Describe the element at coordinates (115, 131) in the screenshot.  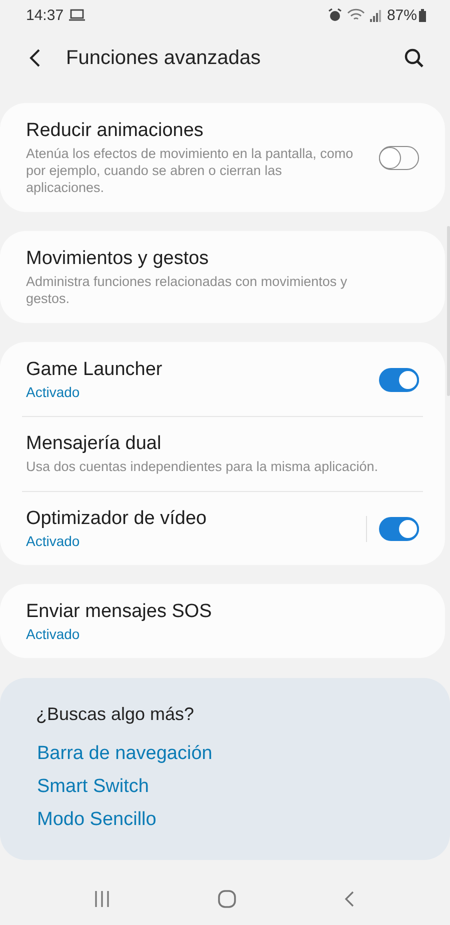
I see `setting-title: Reducir animaciones` at that location.